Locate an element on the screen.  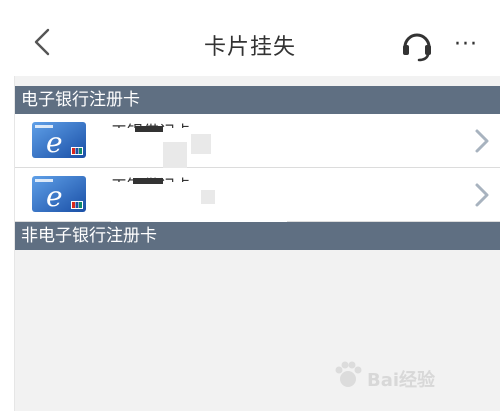
more-button: ··· is located at coordinates (471, 45).